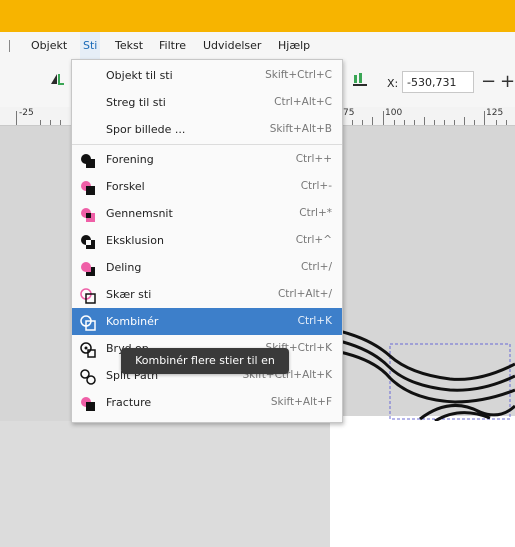  What do you see at coordinates (88, 241) in the screenshot?
I see `exclusion-icon` at bounding box center [88, 241].